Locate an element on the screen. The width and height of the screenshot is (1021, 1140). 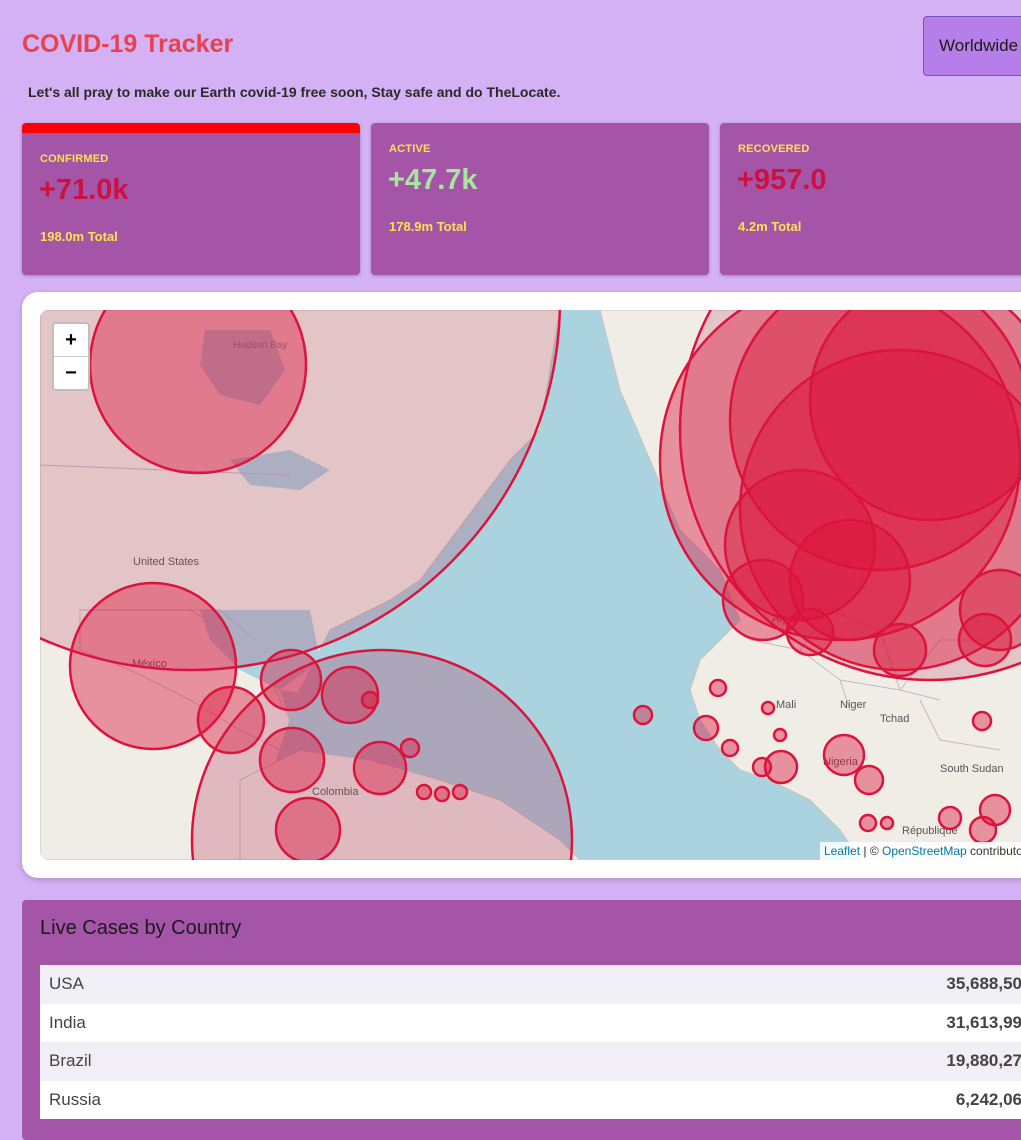
confirmed-label: CONFIRMED is located at coordinates (74, 159).